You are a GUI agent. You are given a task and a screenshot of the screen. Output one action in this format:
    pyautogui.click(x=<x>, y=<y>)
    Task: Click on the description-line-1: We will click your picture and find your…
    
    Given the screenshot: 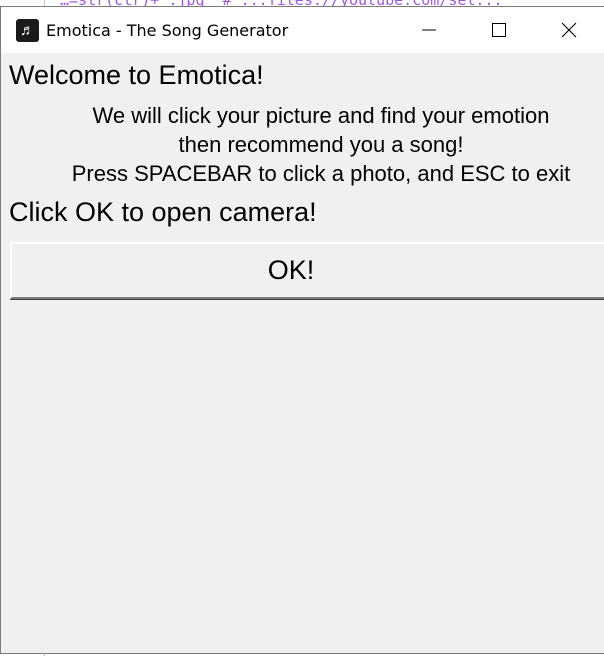 What is the action you would take?
    pyautogui.click(x=321, y=115)
    